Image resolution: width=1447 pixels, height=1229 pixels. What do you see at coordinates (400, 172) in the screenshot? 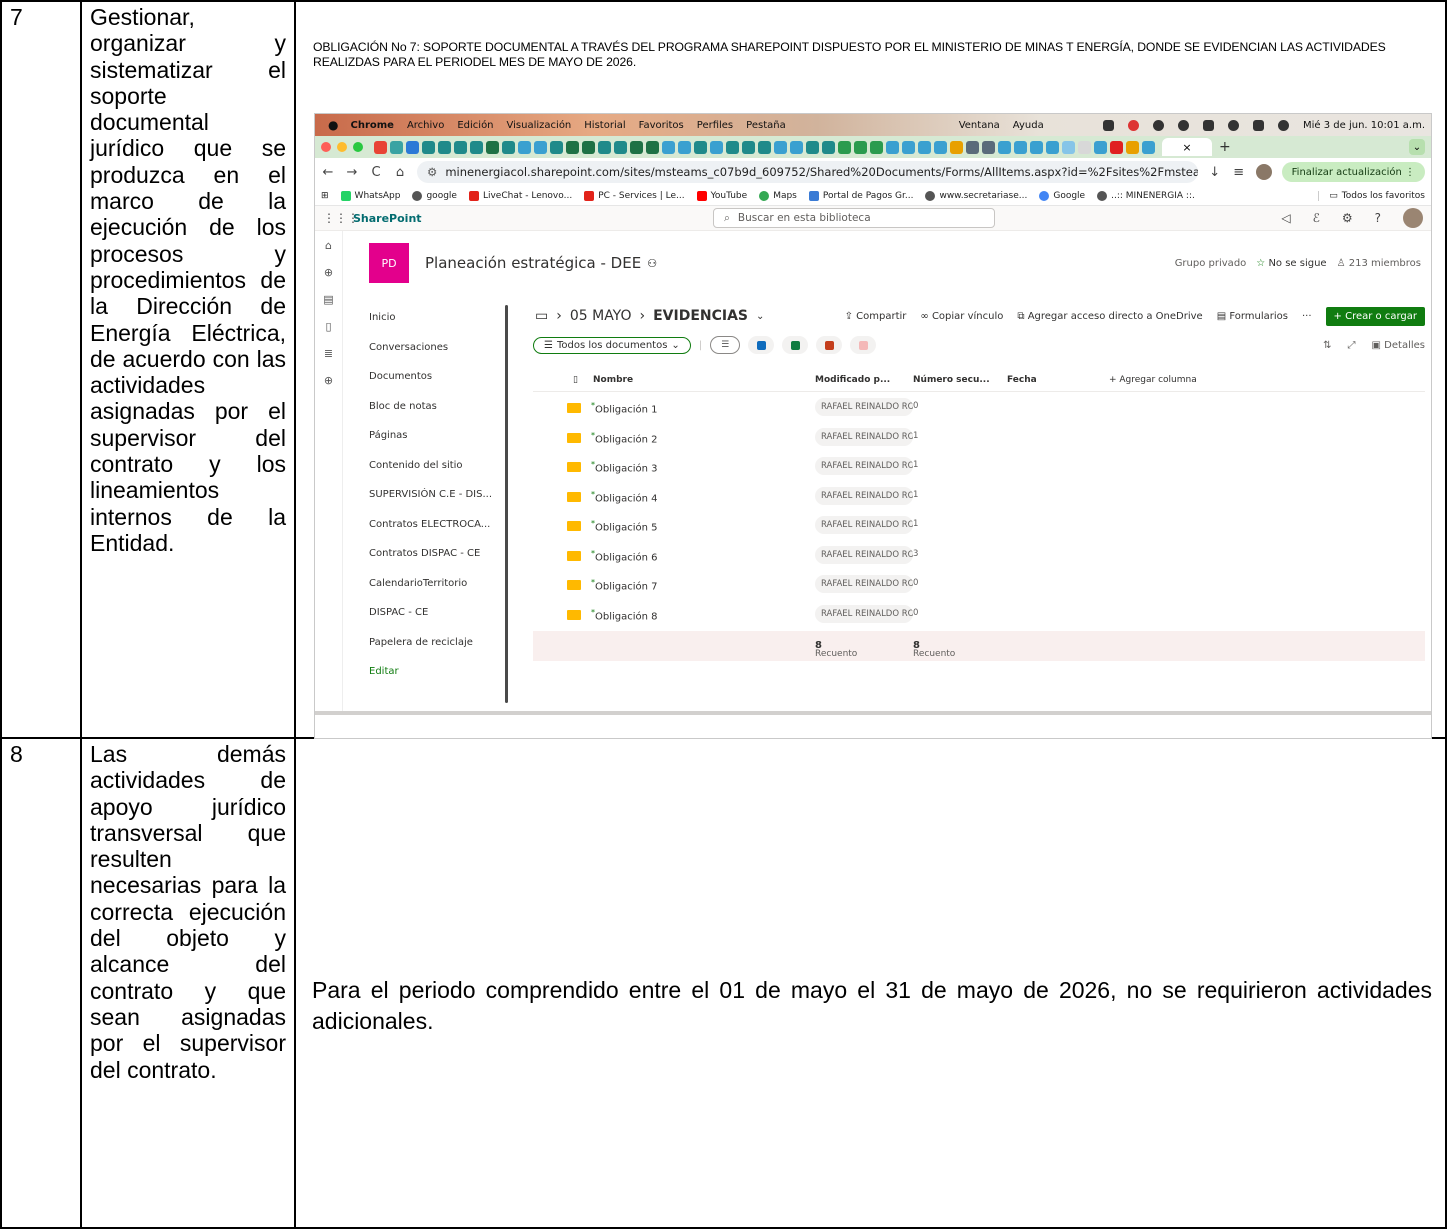
I see `home-icon: ⌂` at bounding box center [400, 172].